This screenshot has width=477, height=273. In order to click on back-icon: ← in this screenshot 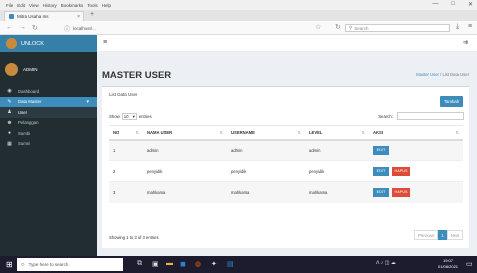, I will do `click(9, 27)`.